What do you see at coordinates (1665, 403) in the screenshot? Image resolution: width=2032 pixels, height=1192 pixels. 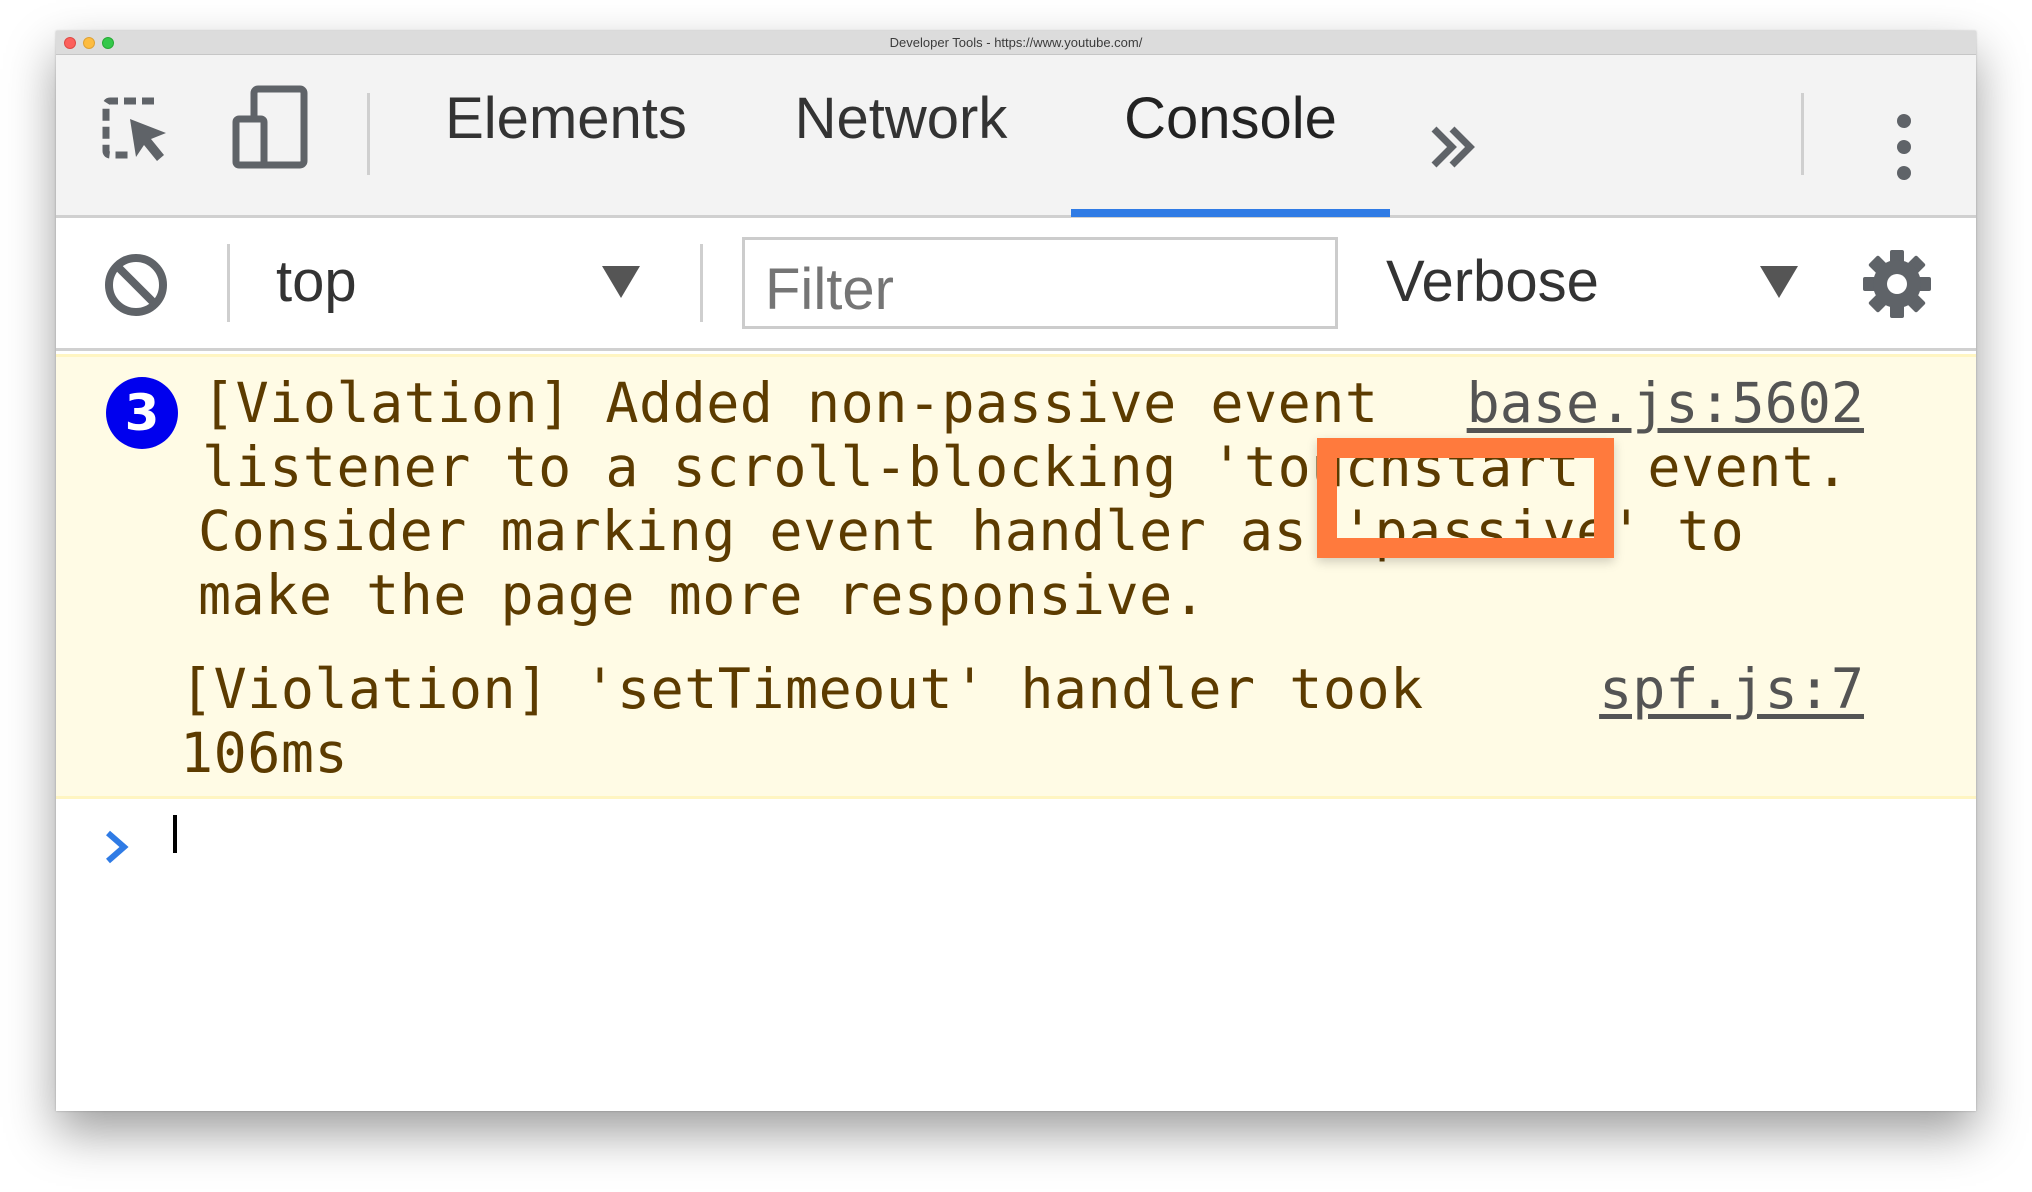 I see `source-link: base.js:5602` at bounding box center [1665, 403].